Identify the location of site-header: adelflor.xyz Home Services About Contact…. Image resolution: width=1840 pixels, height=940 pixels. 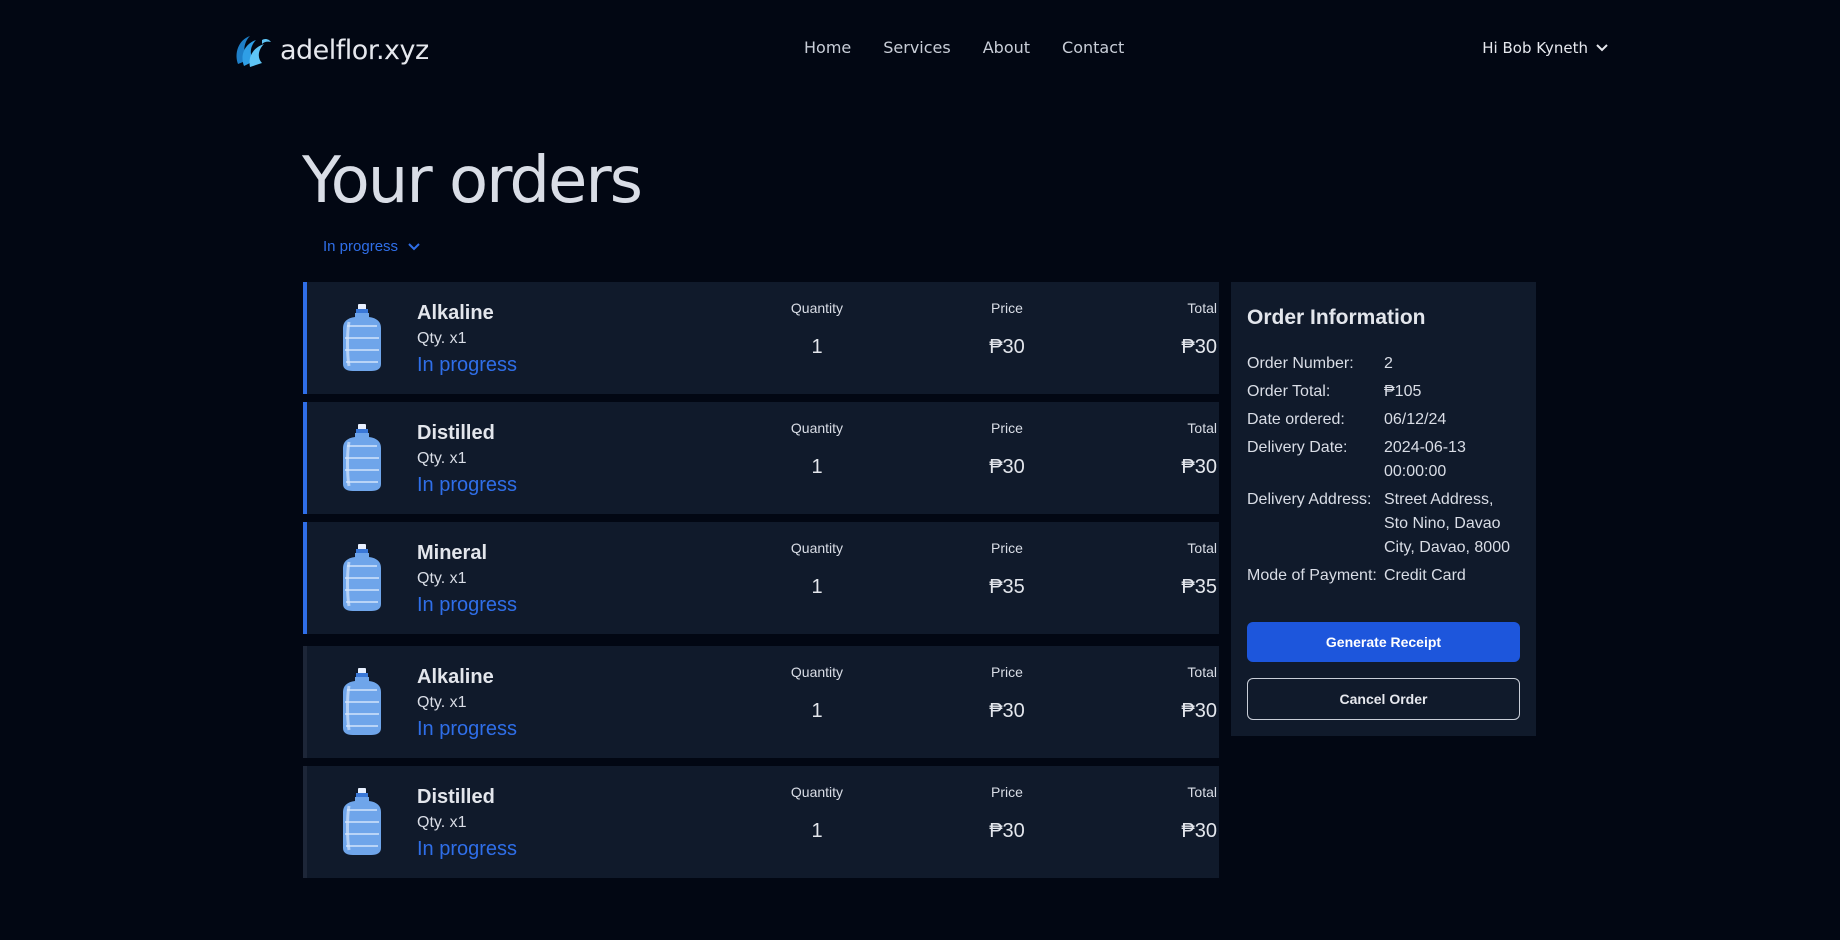
(920, 50).